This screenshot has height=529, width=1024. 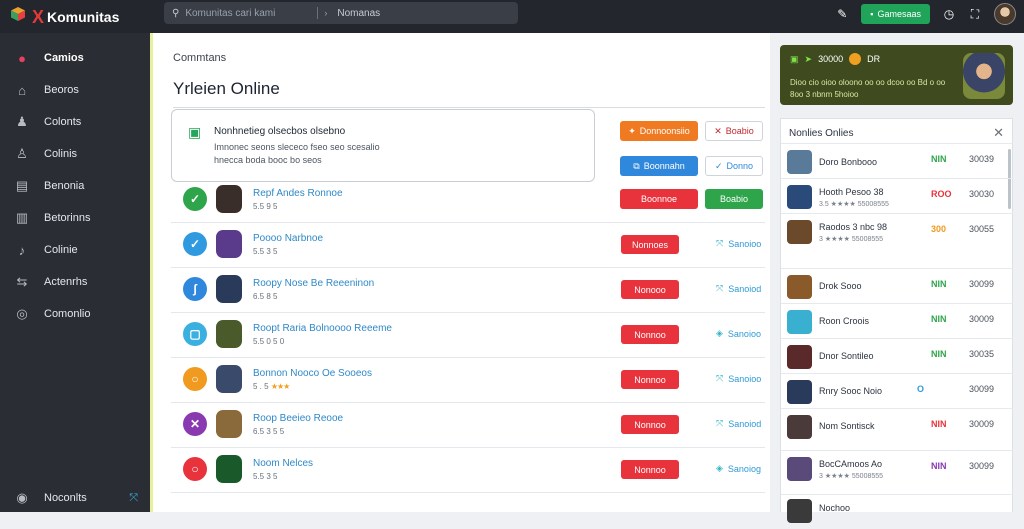 I want to click on notice-text: Imnonec seons slececo fseo seo scesalio, so click(x=297, y=147).